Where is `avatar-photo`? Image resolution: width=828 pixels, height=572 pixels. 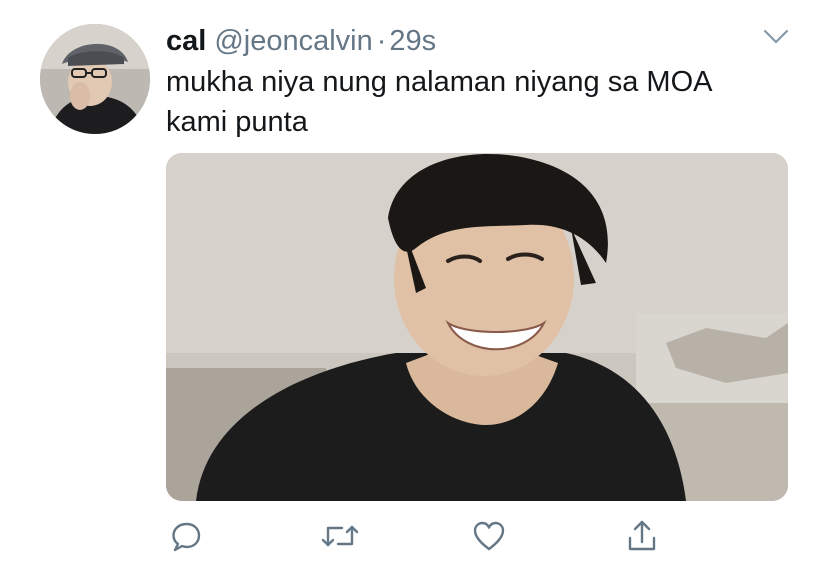 avatar-photo is located at coordinates (95, 79).